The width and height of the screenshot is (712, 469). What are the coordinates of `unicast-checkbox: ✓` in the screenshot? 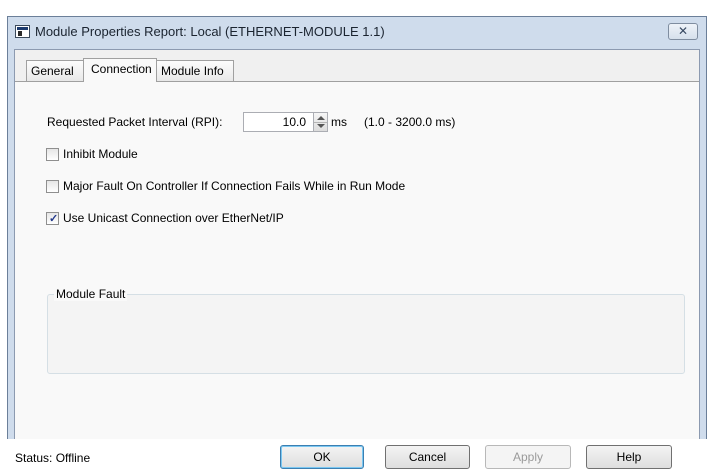 It's located at (52, 218).